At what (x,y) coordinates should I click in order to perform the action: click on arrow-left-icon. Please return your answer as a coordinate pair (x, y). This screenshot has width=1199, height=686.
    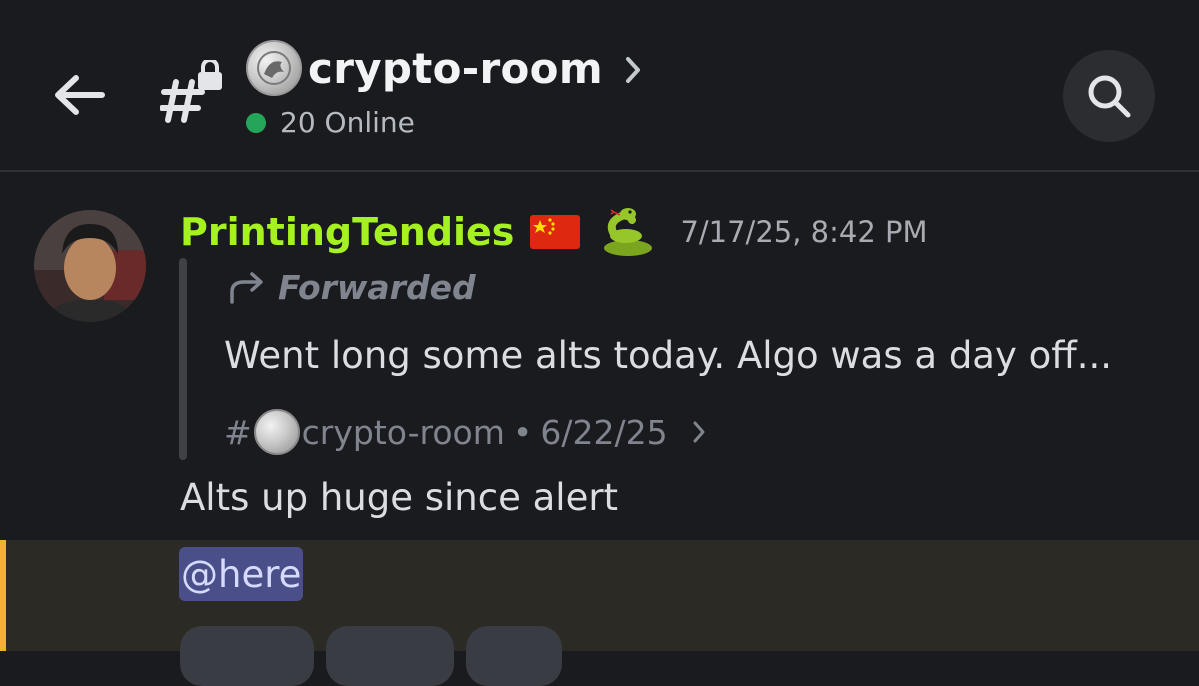
    Looking at the image, I should click on (80, 95).